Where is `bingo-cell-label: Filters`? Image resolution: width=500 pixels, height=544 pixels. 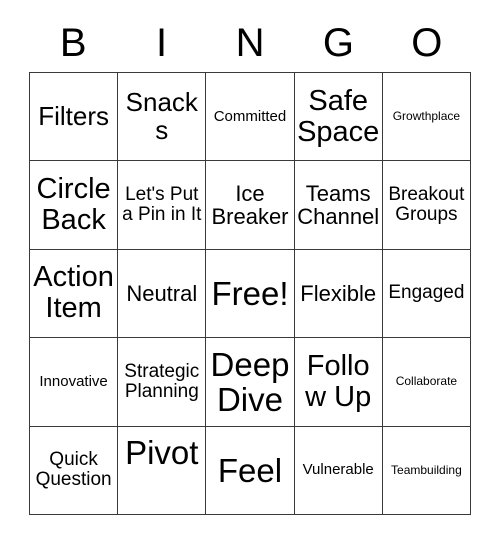 bingo-cell-label: Filters is located at coordinates (73, 115).